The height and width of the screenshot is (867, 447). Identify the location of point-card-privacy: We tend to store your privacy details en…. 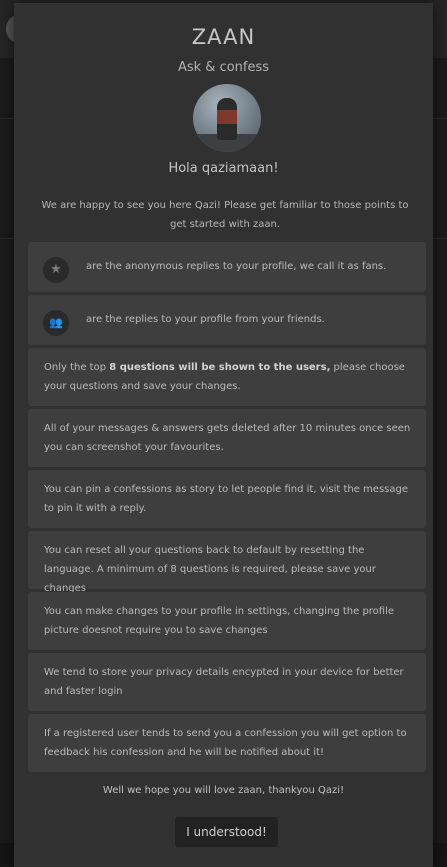
(227, 682).